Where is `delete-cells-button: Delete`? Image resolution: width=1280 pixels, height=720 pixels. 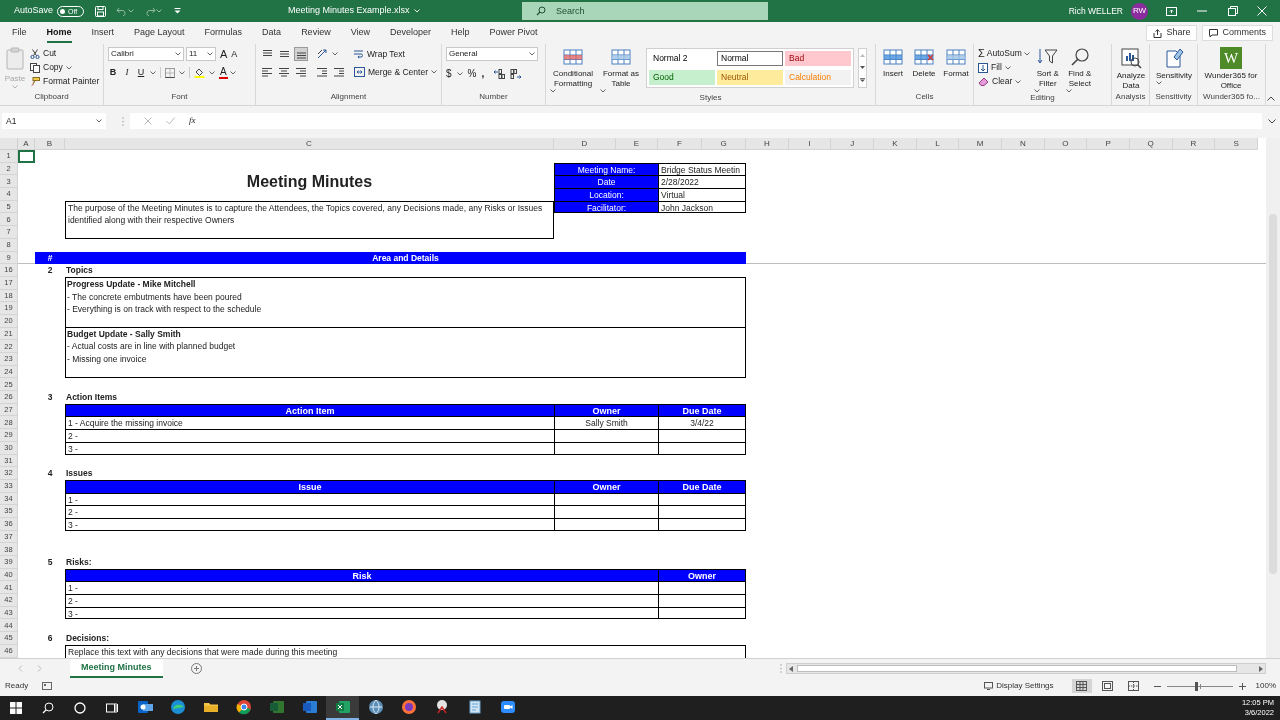
delete-cells-button: Delete is located at coordinates (924, 69).